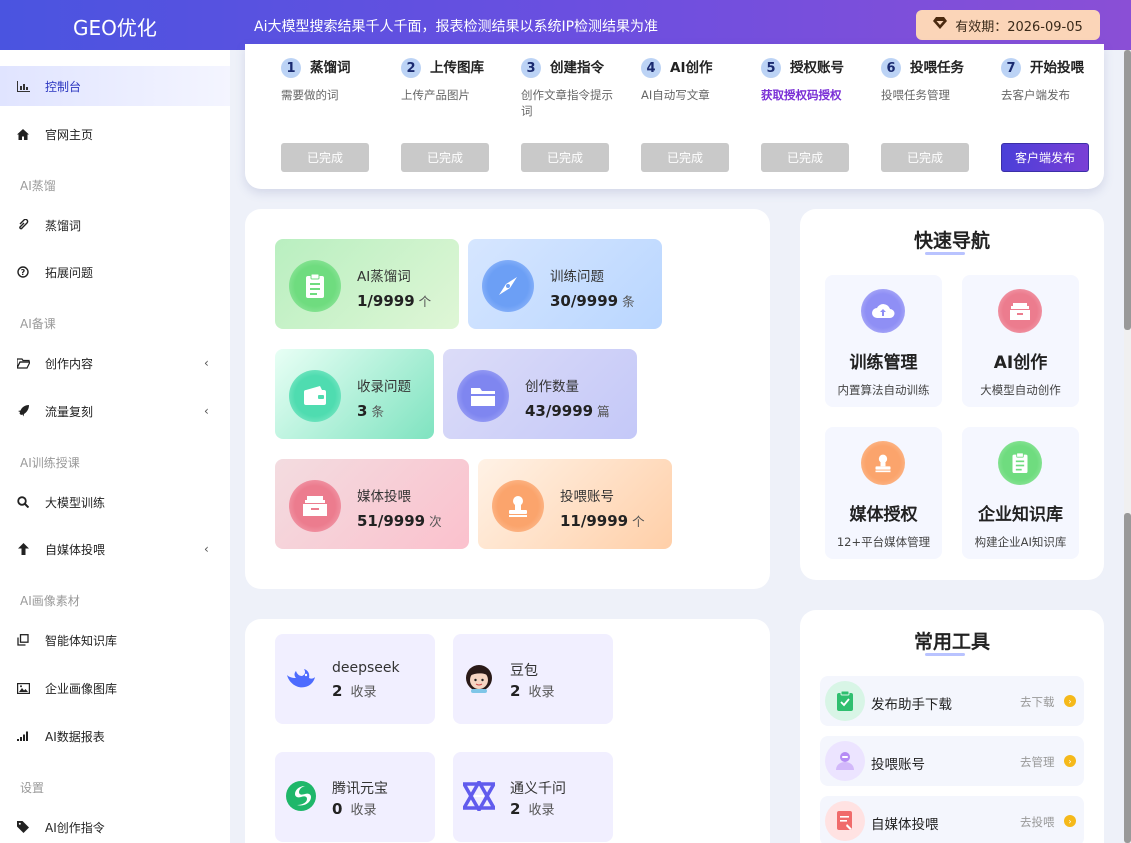 Image resolution: width=1131 pixels, height=843 pixels. I want to click on sidebar-item-homepage: 官网主页, so click(115, 134).